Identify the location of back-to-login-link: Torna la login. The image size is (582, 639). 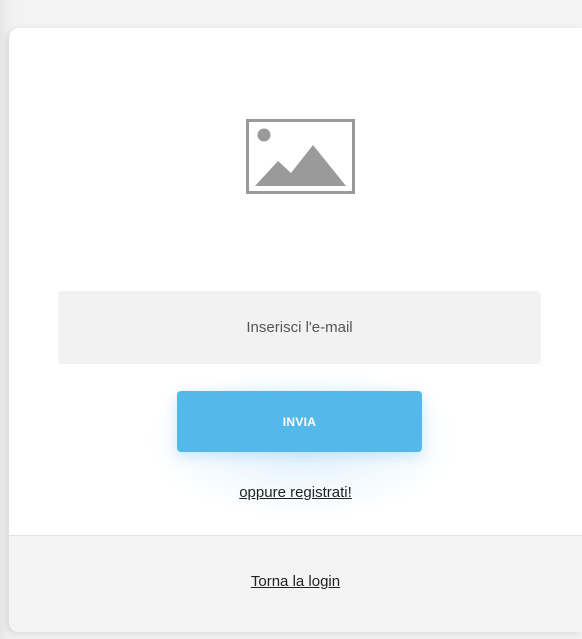
(295, 581).